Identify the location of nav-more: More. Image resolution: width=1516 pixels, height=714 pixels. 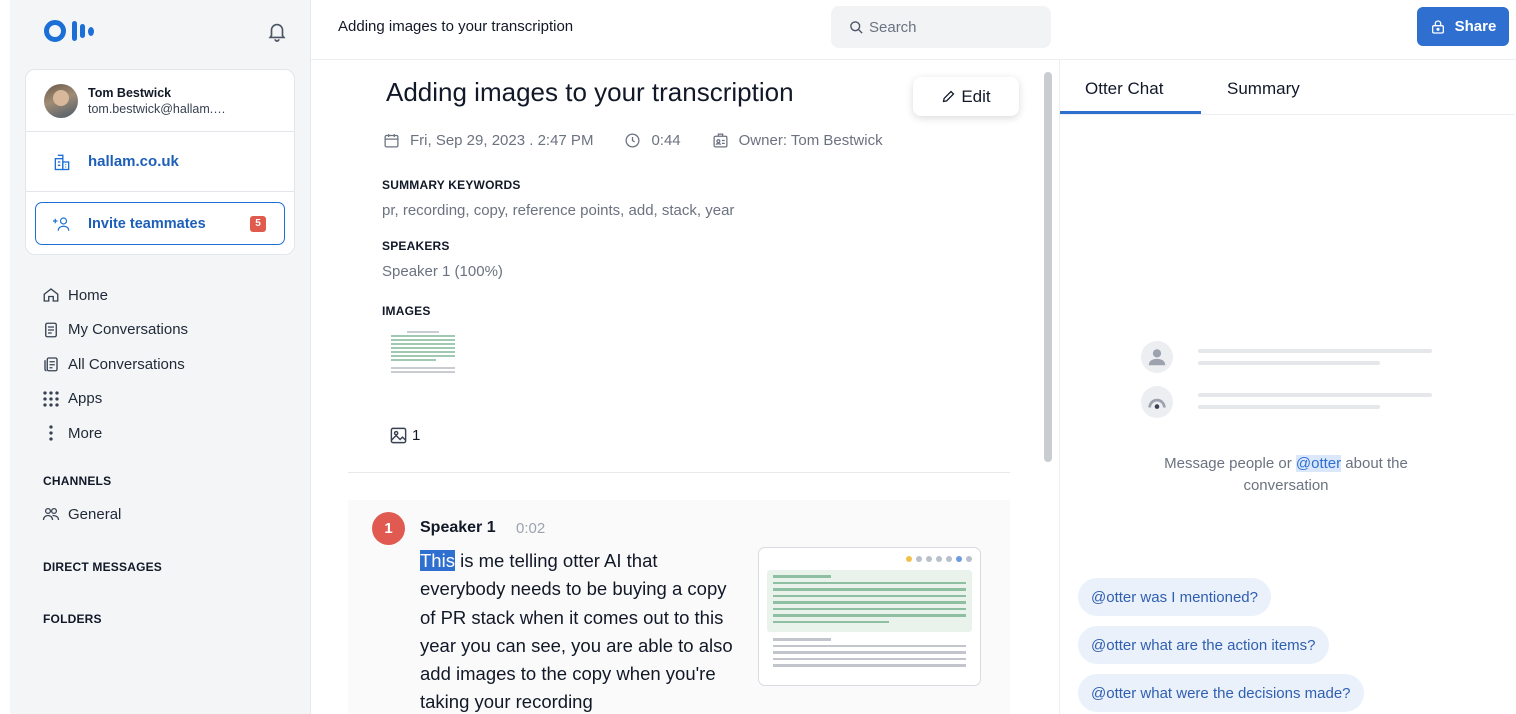
(115, 433).